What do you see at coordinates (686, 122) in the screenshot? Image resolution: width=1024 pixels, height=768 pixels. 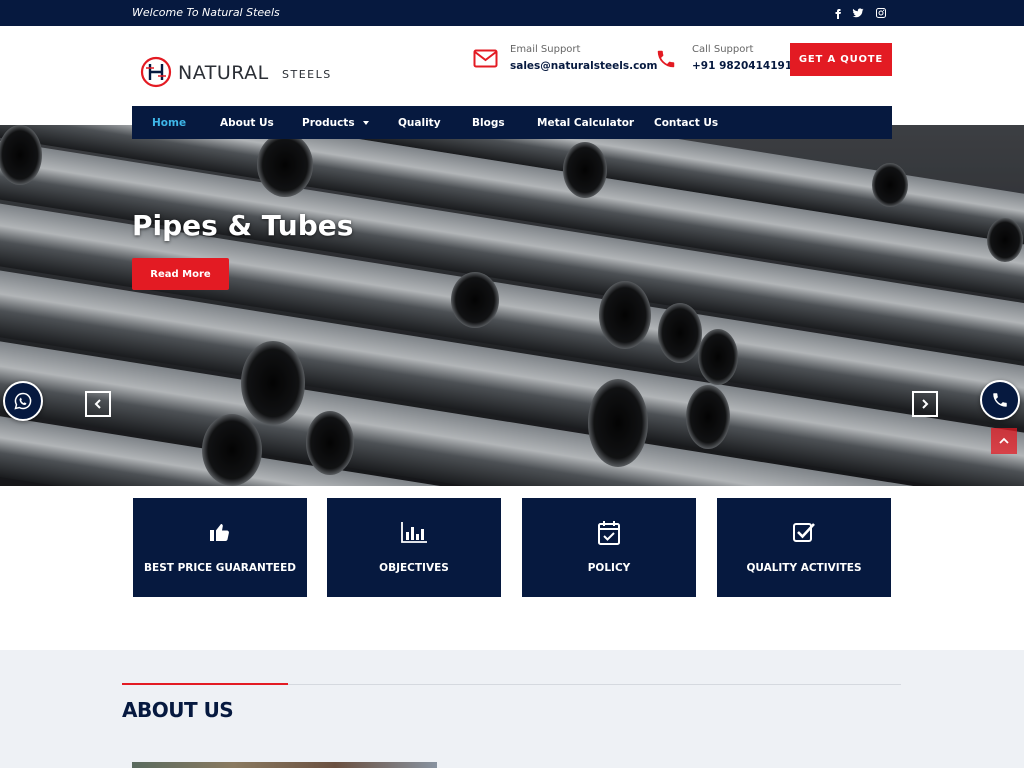 I see `nav-contact-us: Contact Us` at bounding box center [686, 122].